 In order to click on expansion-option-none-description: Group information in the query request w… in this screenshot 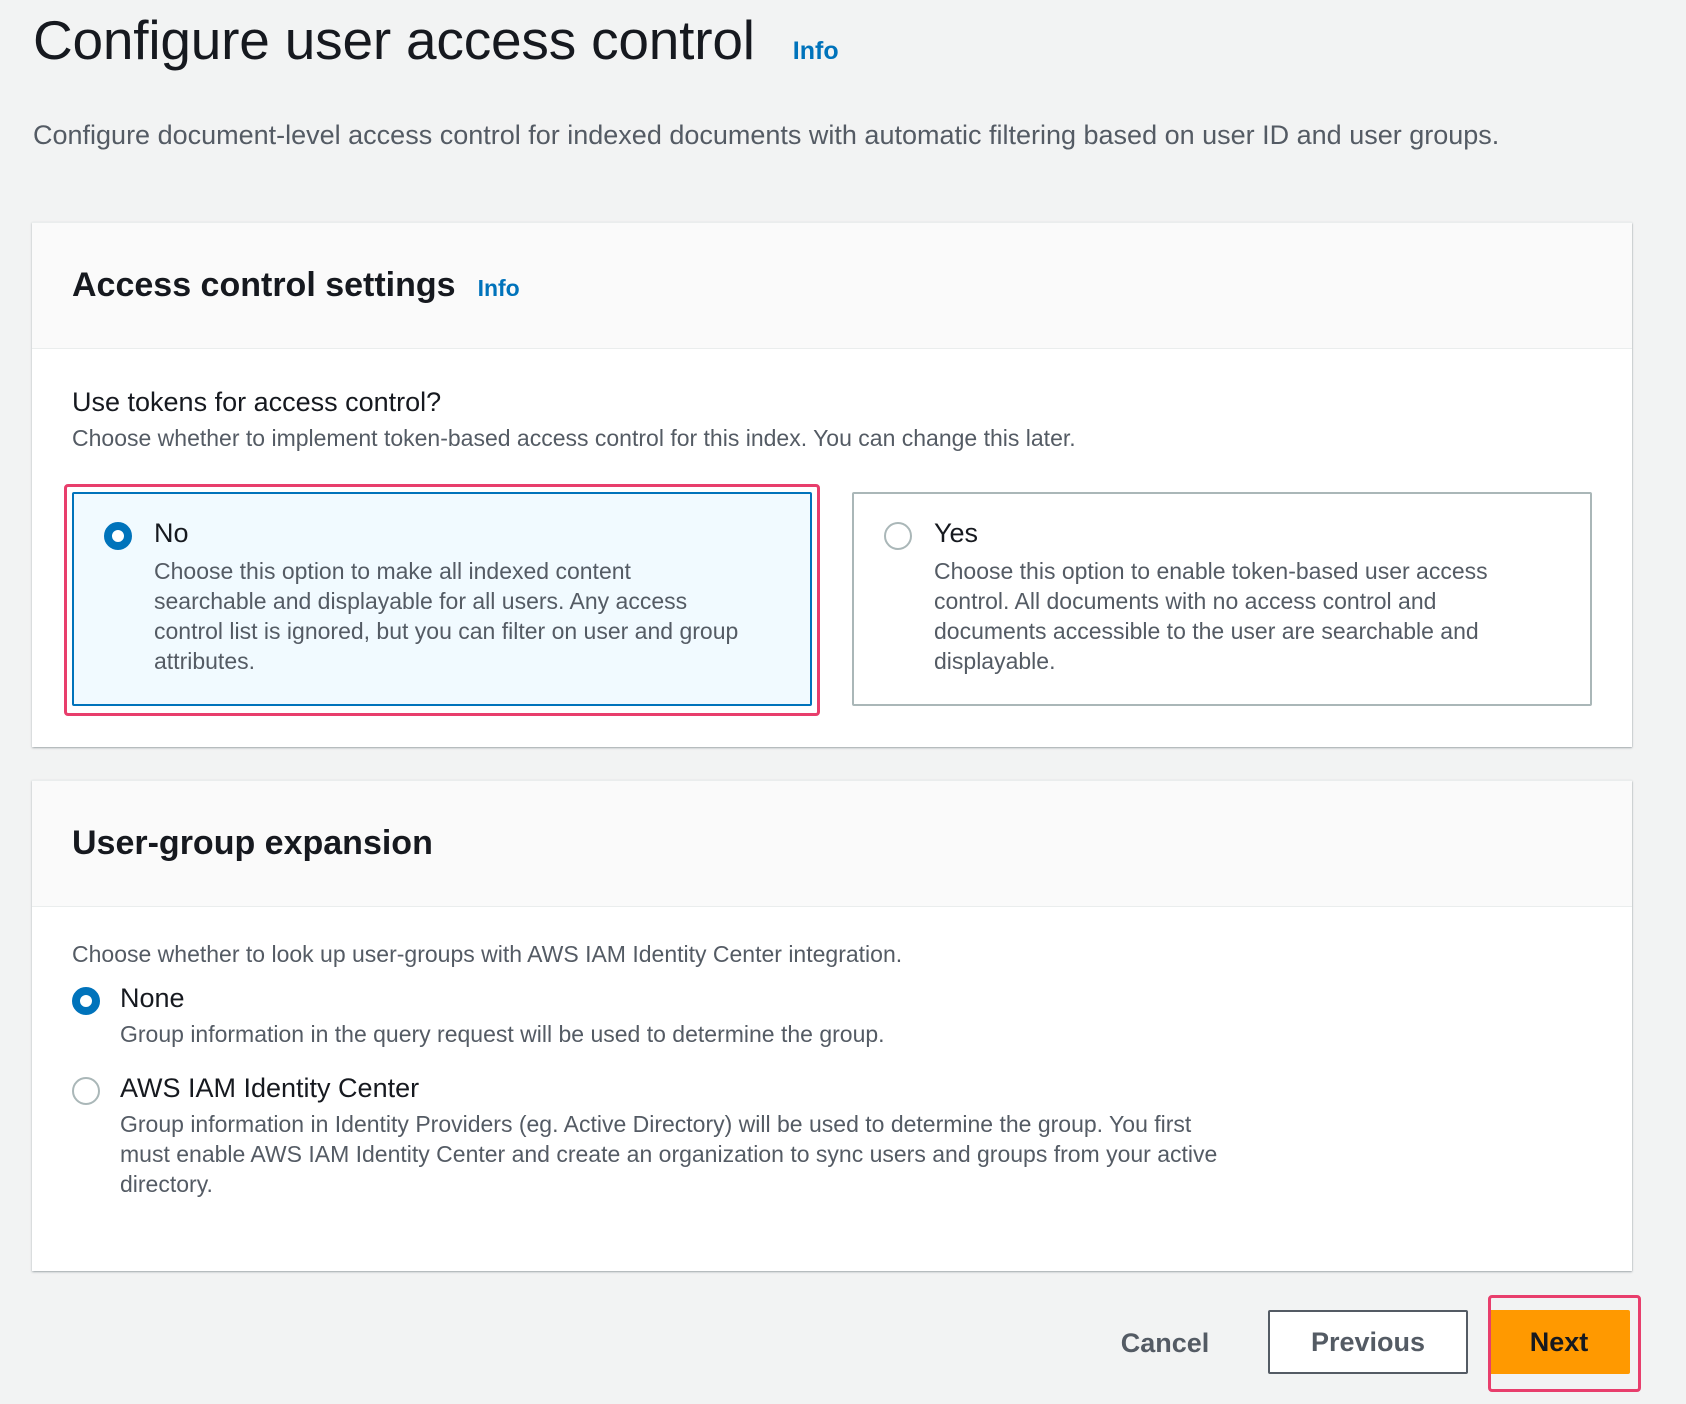, I will do `click(502, 1034)`.